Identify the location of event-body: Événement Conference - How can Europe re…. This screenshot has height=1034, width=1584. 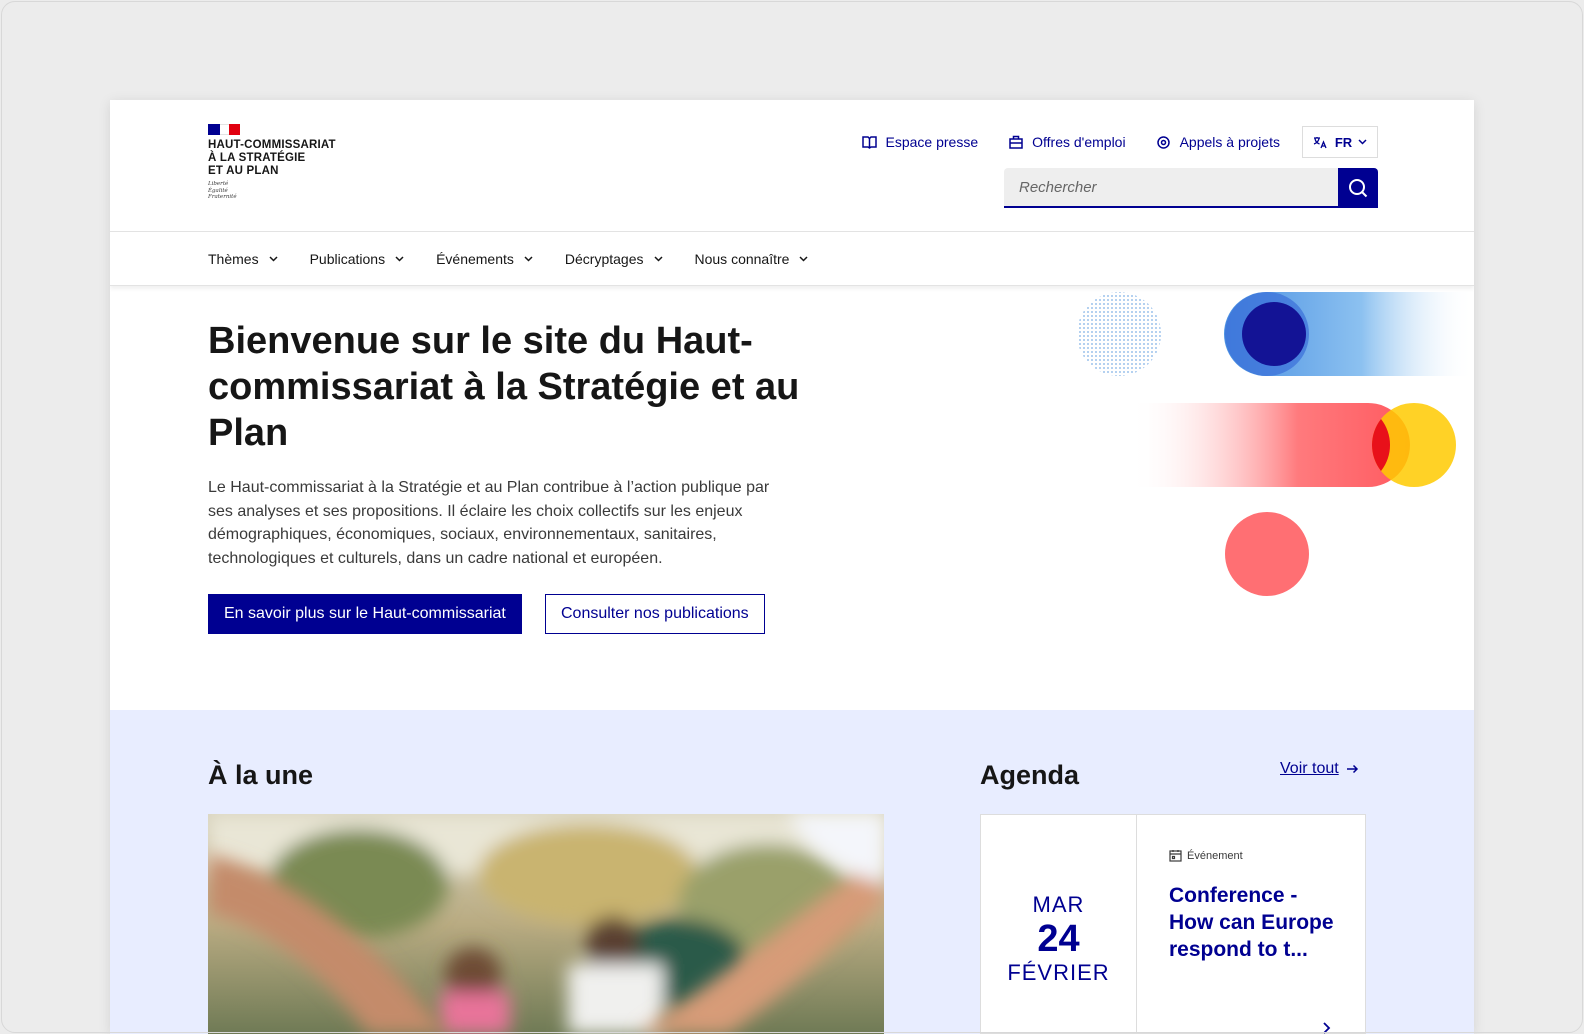
(1251, 924).